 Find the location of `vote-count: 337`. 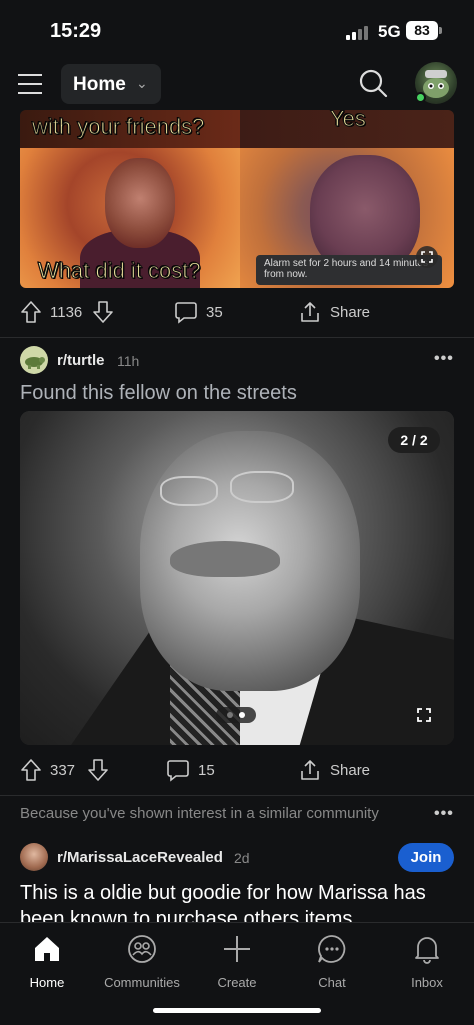

vote-count: 337 is located at coordinates (63, 770).